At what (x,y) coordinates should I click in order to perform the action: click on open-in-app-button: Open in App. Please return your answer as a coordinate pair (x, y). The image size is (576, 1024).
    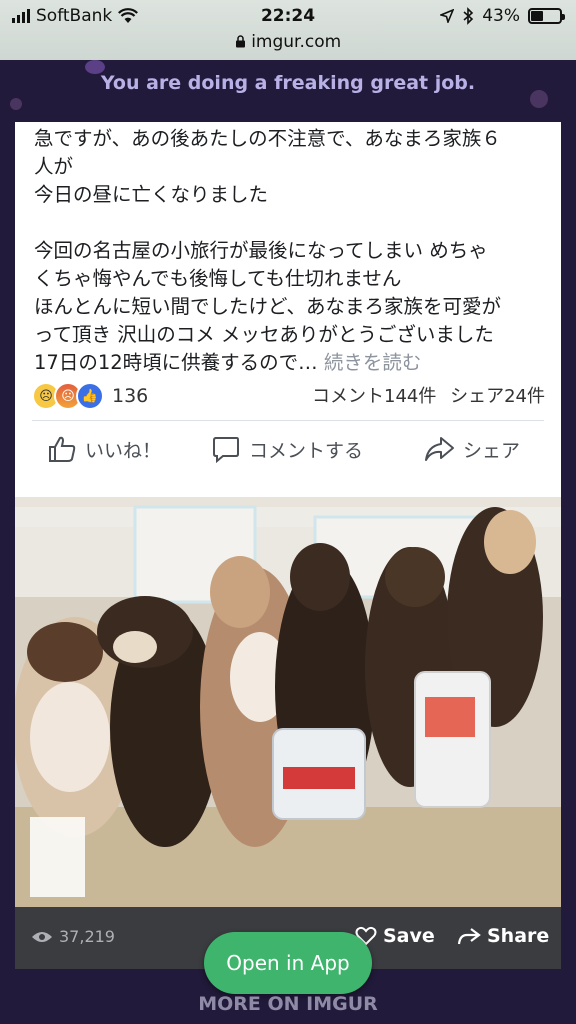
    Looking at the image, I should click on (288, 963).